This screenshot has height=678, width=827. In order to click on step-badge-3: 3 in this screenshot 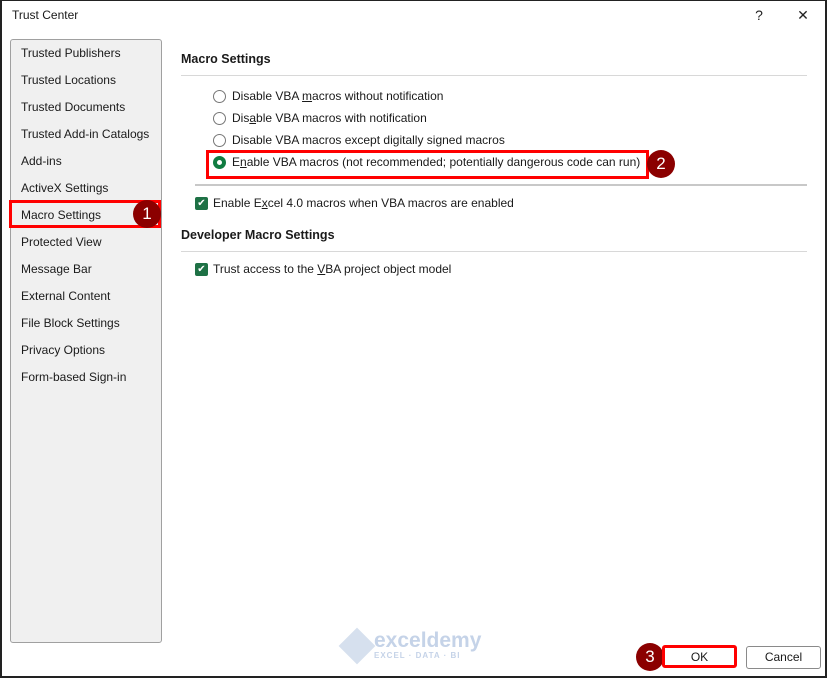, I will do `click(650, 657)`.